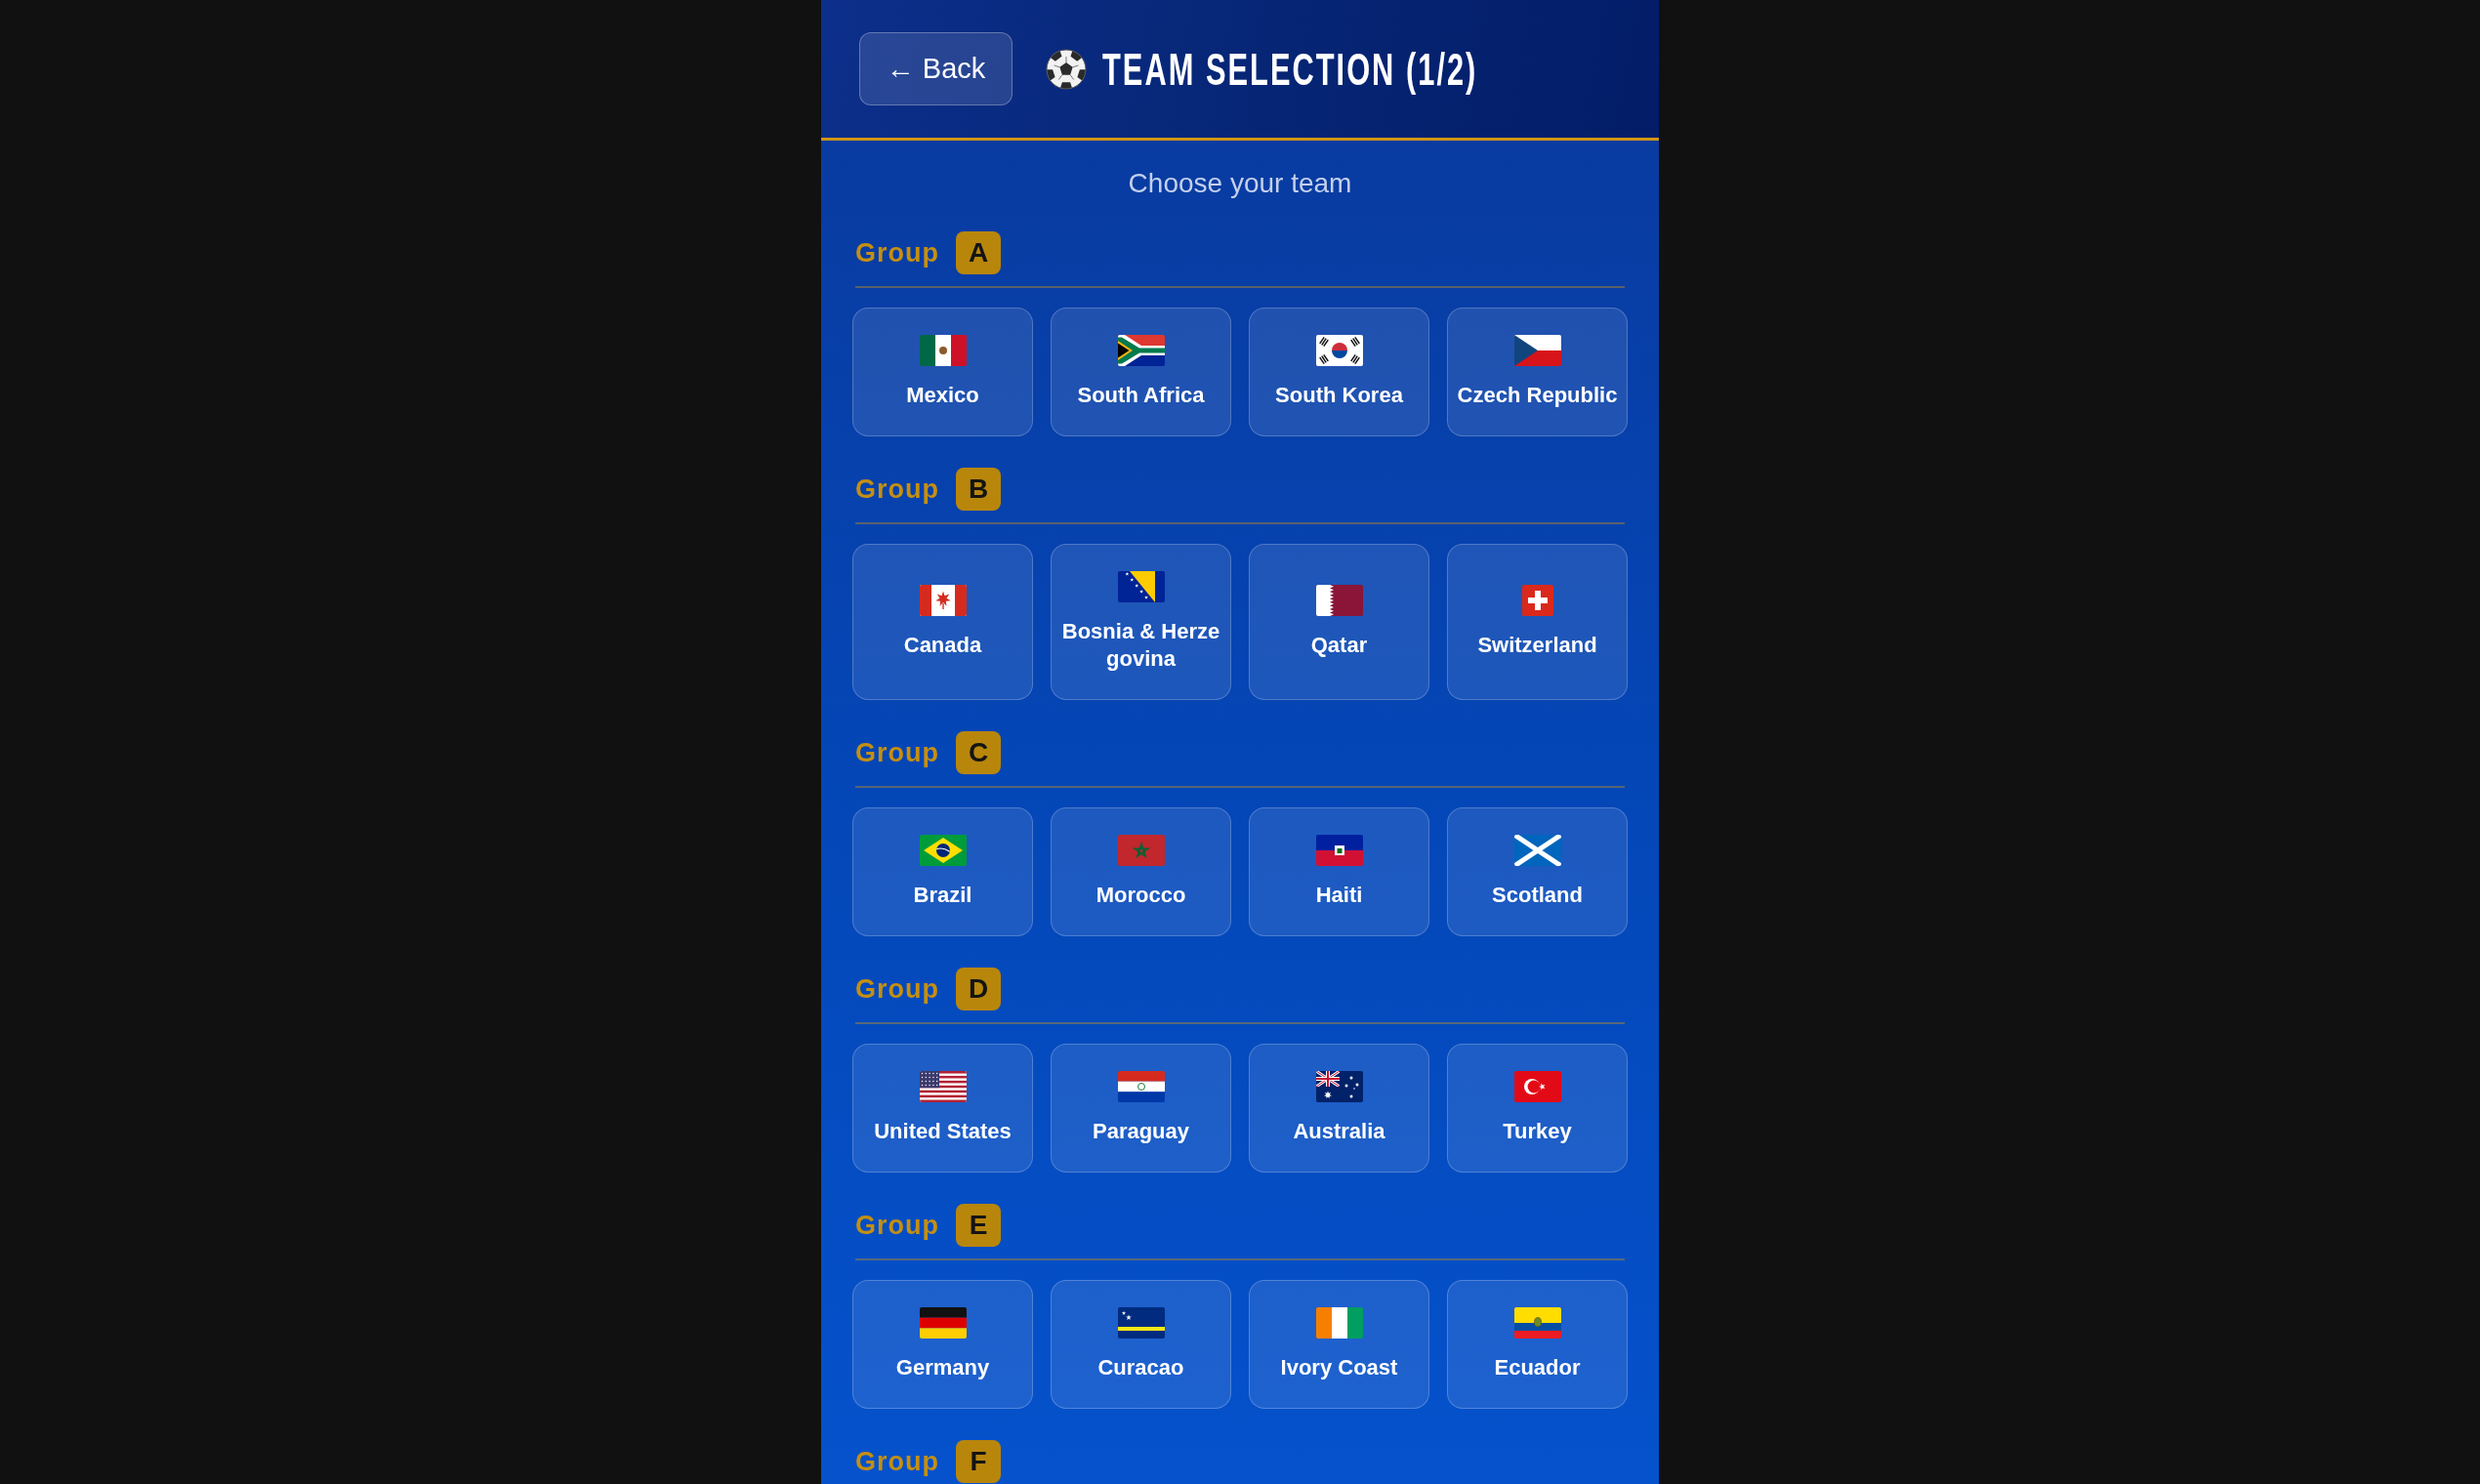 The height and width of the screenshot is (1484, 2480). Describe the element at coordinates (978, 253) in the screenshot. I see `group-letter-badge: A` at that location.